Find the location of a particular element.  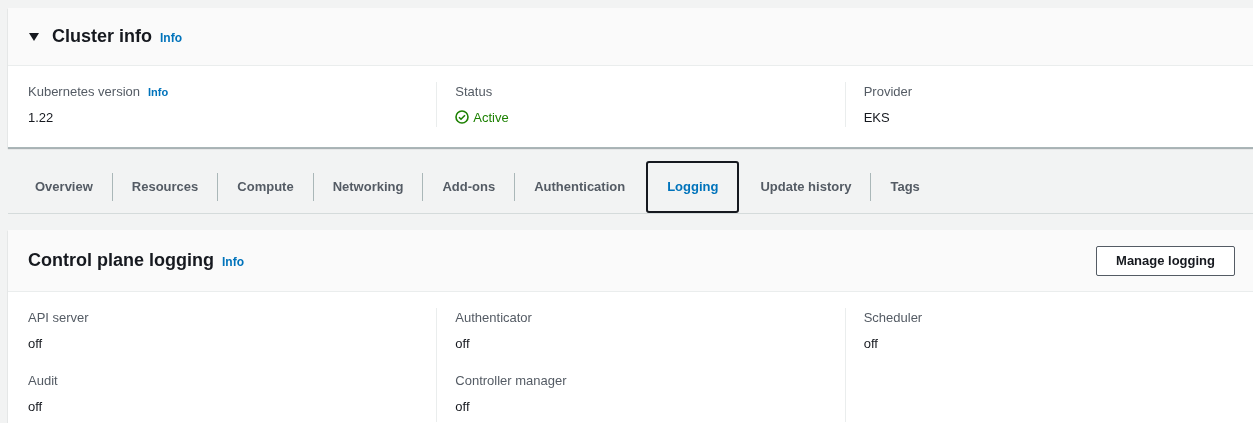

tab: Overview is located at coordinates (64, 187).